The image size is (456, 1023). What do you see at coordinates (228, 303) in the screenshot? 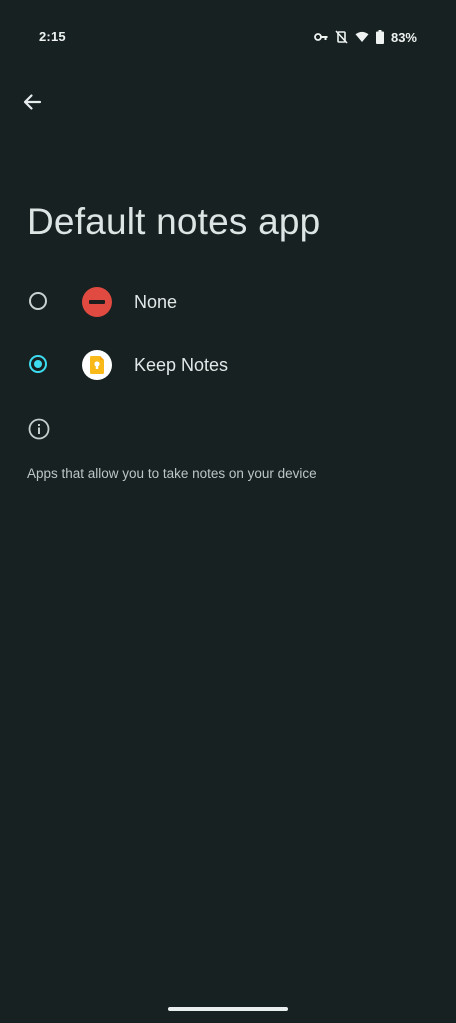
I see `option-none: None` at bounding box center [228, 303].